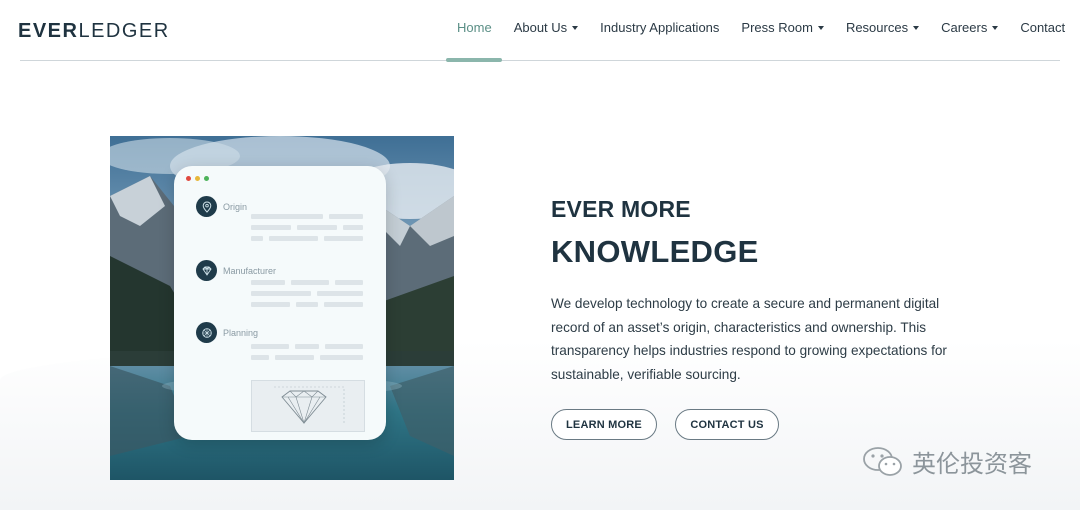 The width and height of the screenshot is (1080, 510). I want to click on step-label: Planning, so click(241, 332).